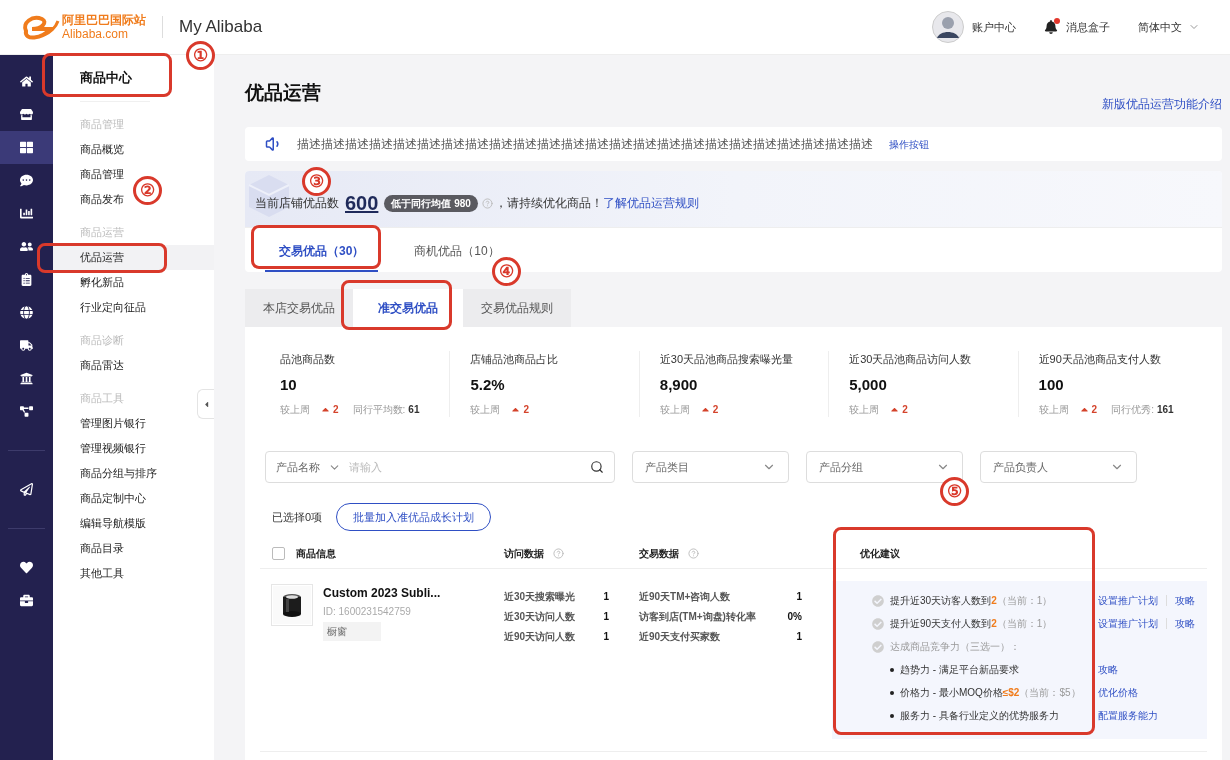 This screenshot has height=760, width=1230. What do you see at coordinates (102, 341) in the screenshot?
I see `sidebar-group-heading: 商品诊断` at bounding box center [102, 341].